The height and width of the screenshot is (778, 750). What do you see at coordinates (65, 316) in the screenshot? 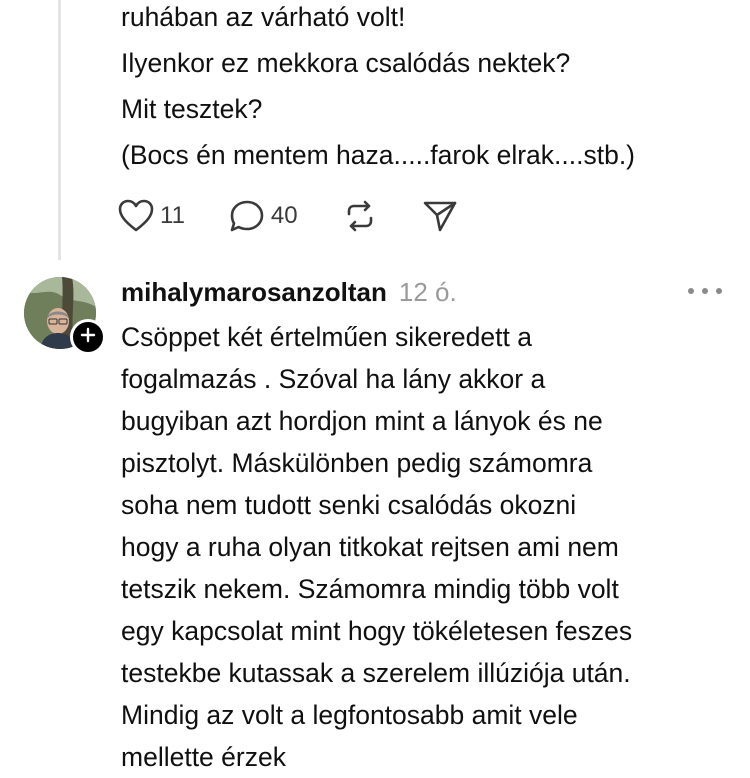
I see `avatar` at bounding box center [65, 316].